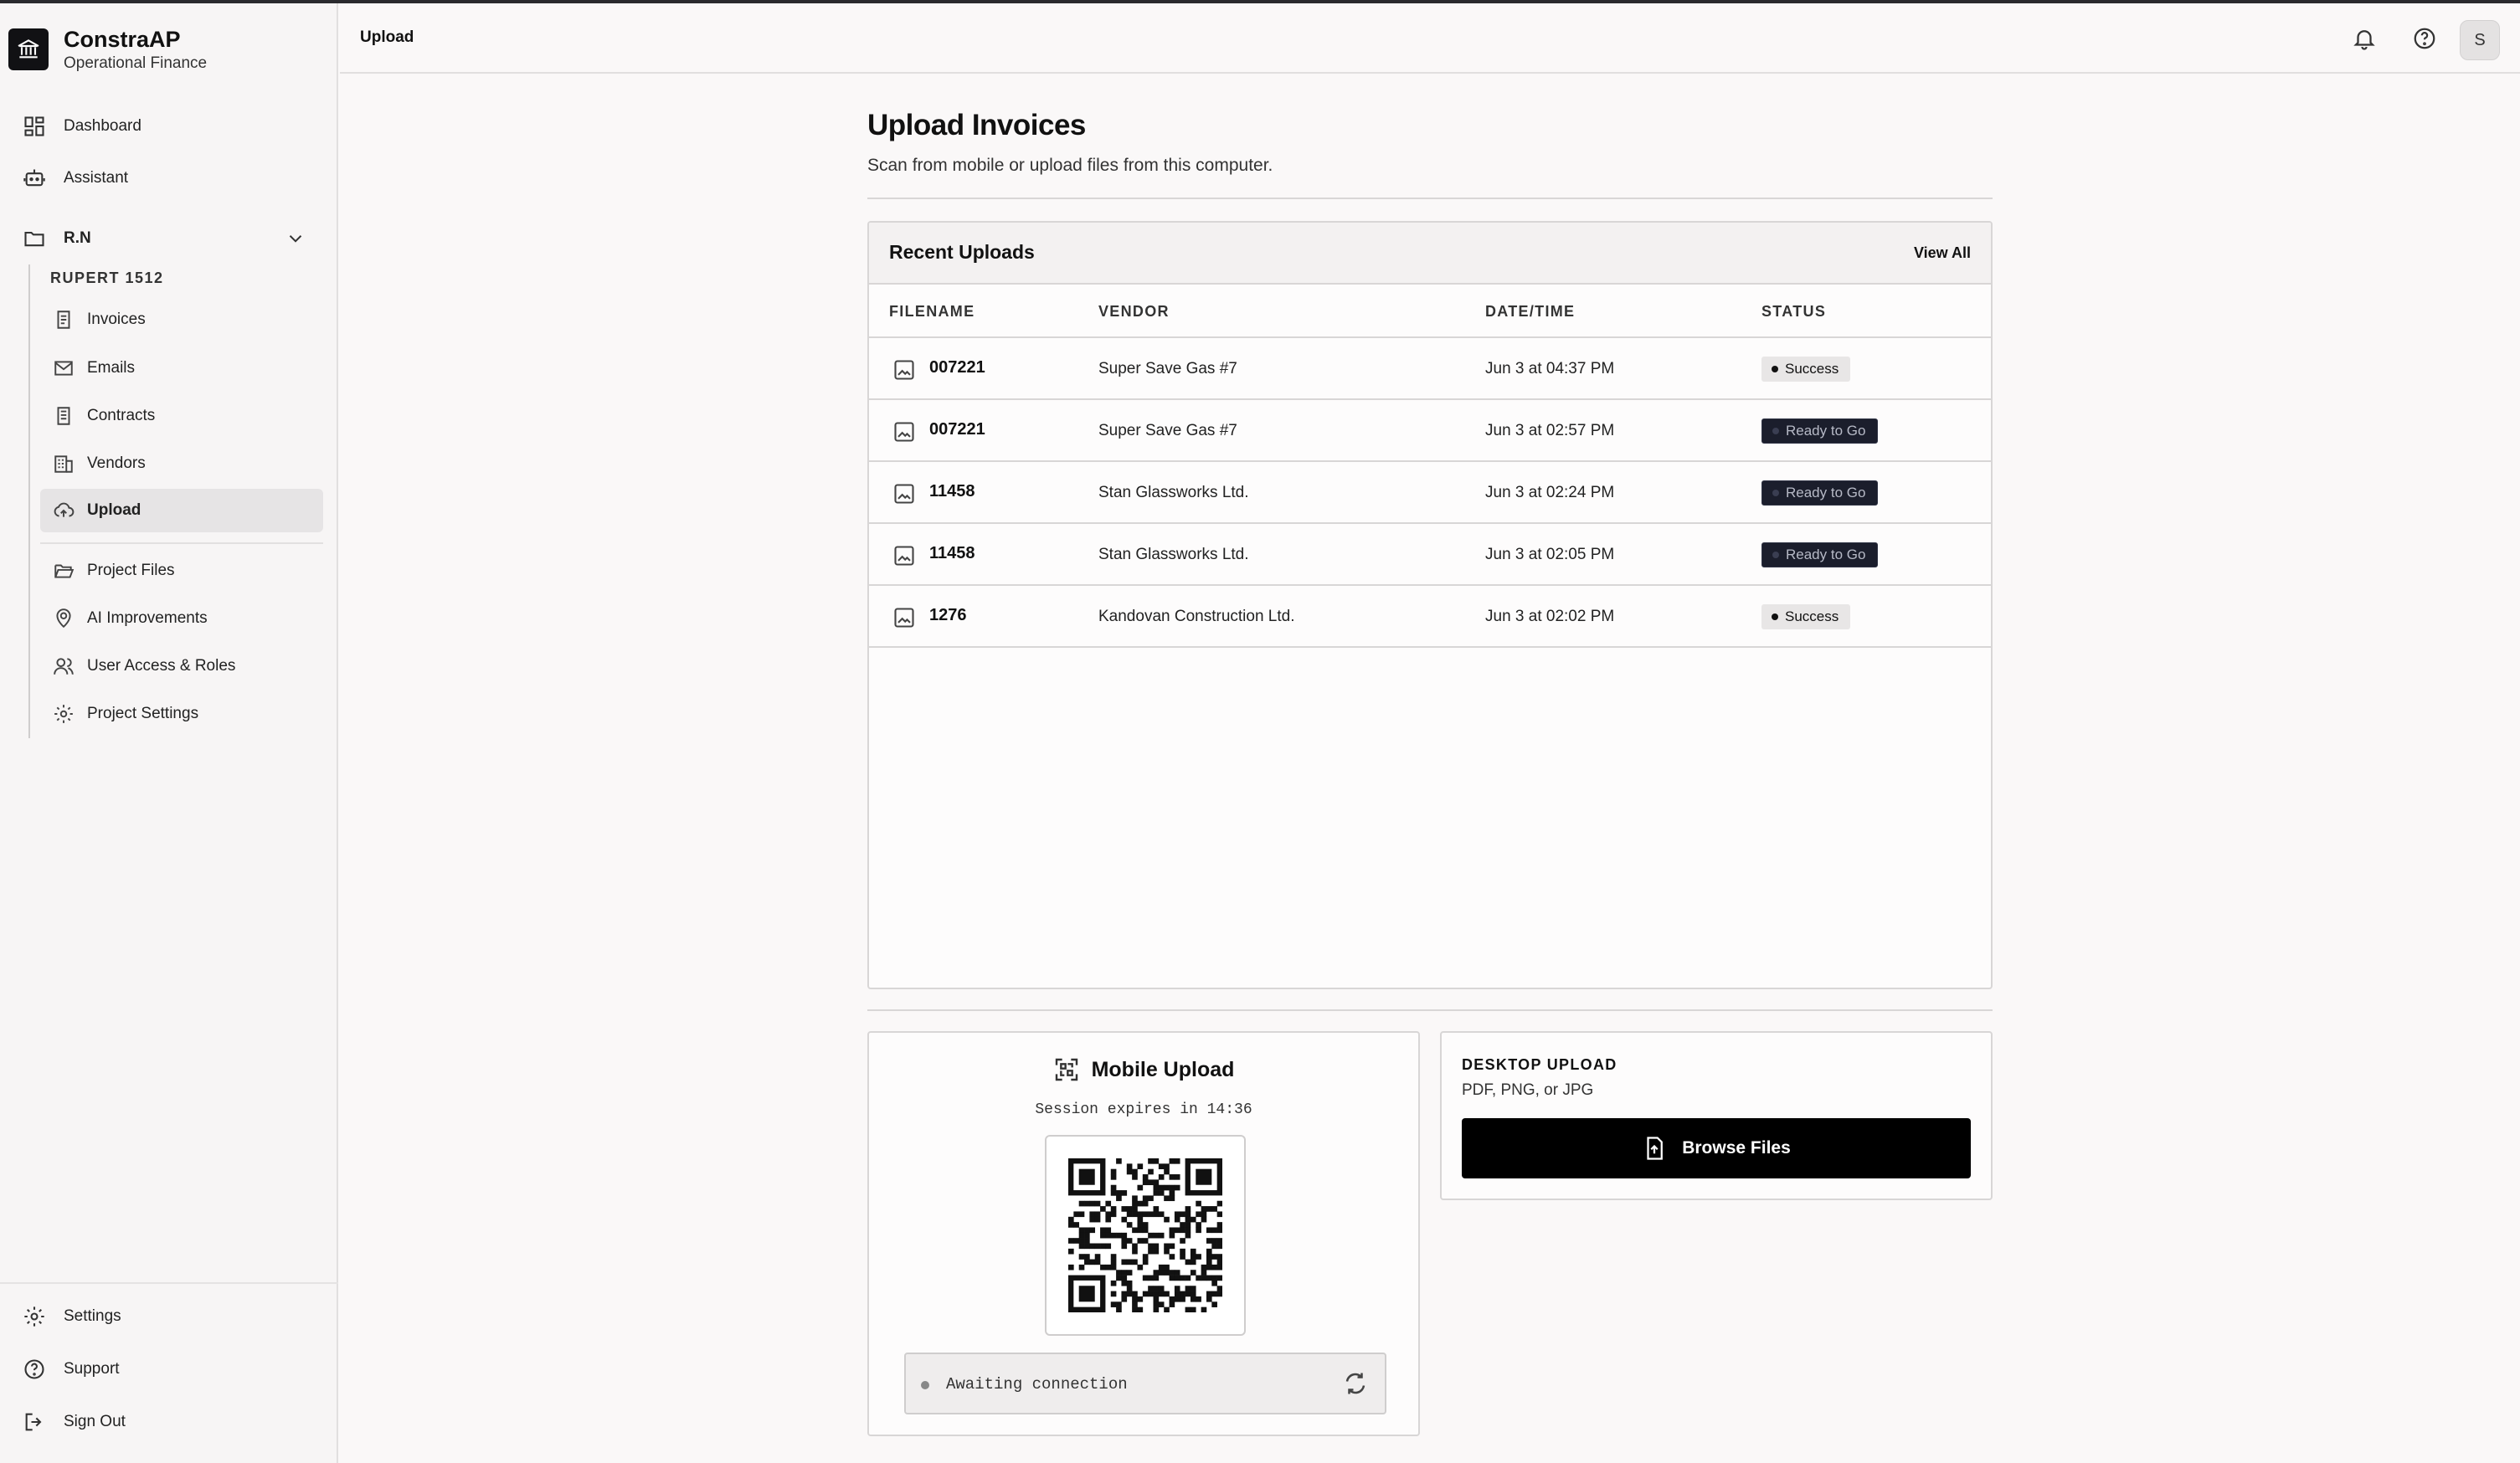  I want to click on col-status: STATUS, so click(1793, 312).